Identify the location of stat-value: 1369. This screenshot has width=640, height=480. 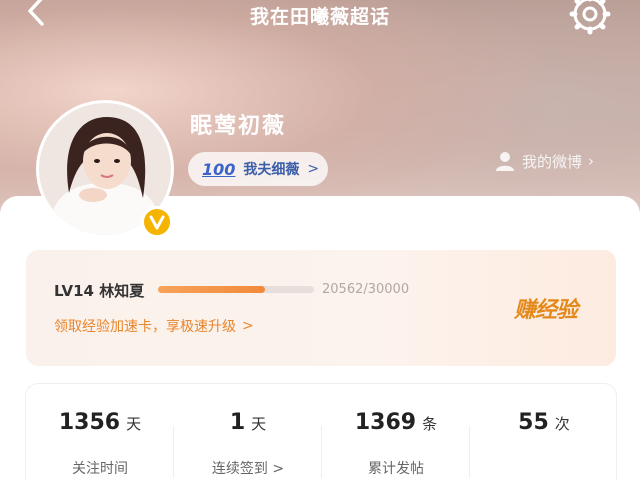
(385, 422).